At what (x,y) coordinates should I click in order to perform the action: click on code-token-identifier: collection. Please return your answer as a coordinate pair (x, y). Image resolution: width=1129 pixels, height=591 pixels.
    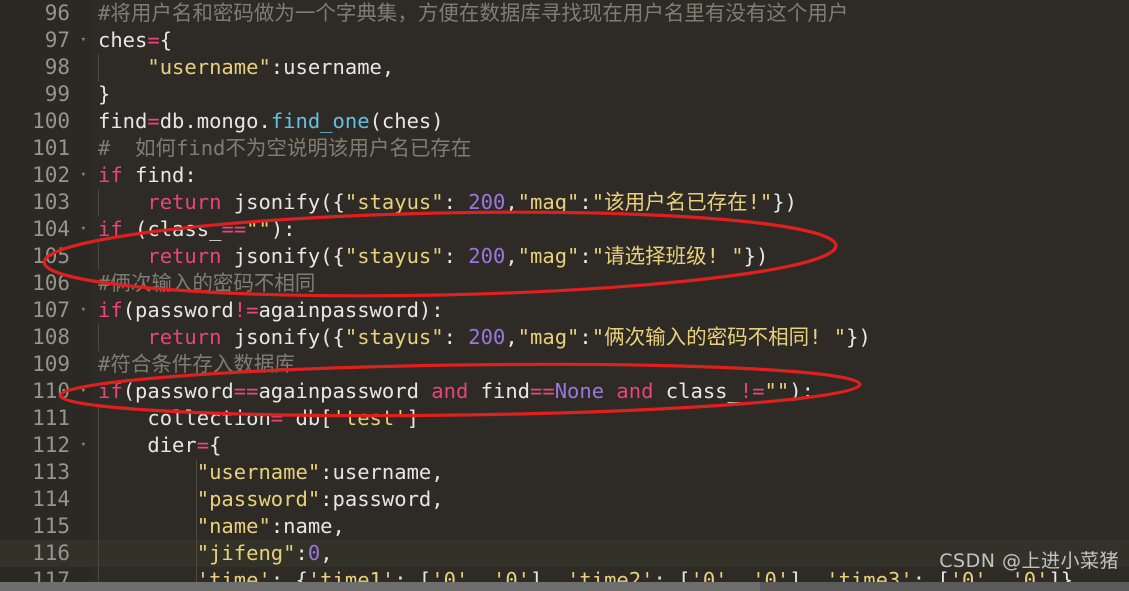
    Looking at the image, I should click on (209, 418).